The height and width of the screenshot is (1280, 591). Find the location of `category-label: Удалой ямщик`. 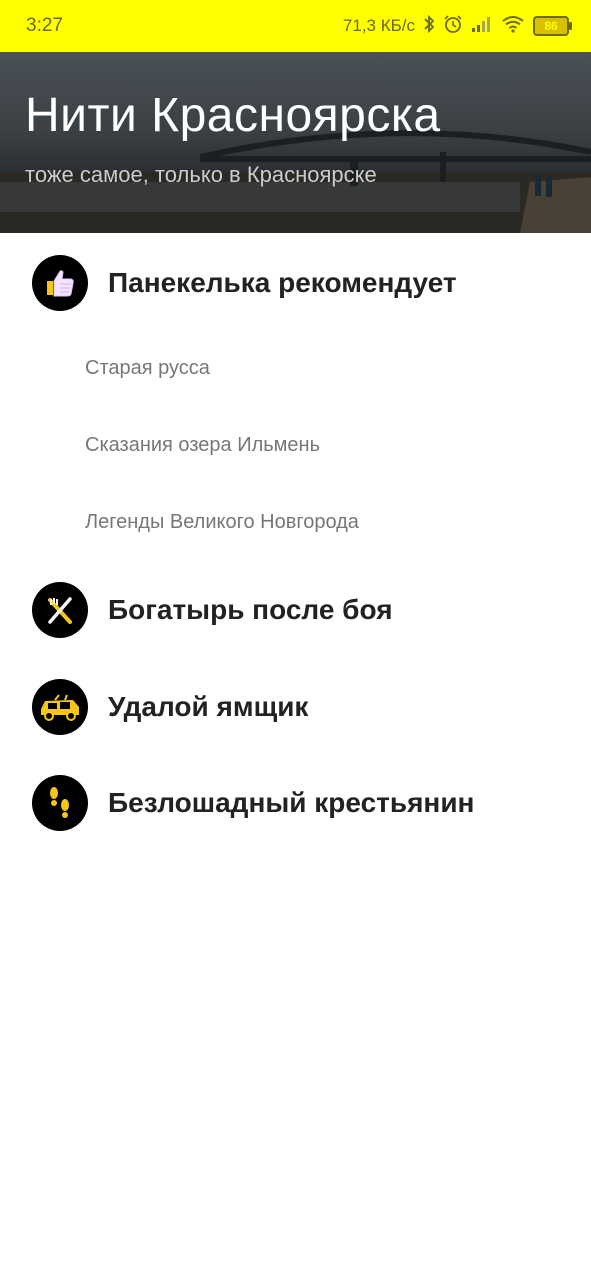

category-label: Удалой ямщик is located at coordinates (208, 706).